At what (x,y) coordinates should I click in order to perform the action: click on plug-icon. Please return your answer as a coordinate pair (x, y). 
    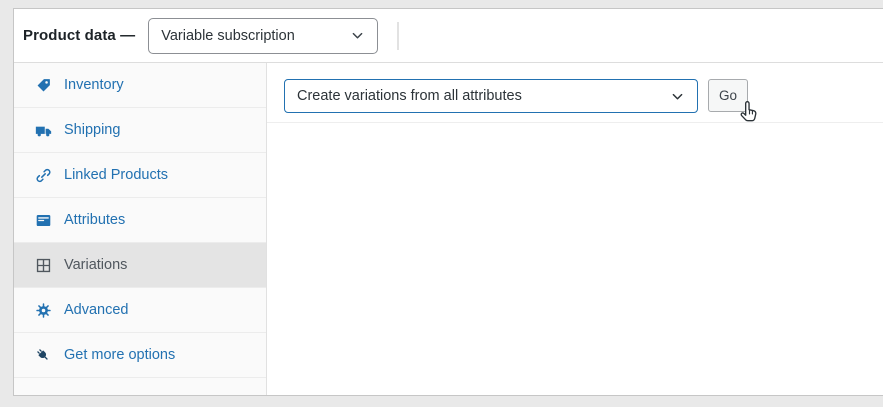
    Looking at the image, I should click on (43, 355).